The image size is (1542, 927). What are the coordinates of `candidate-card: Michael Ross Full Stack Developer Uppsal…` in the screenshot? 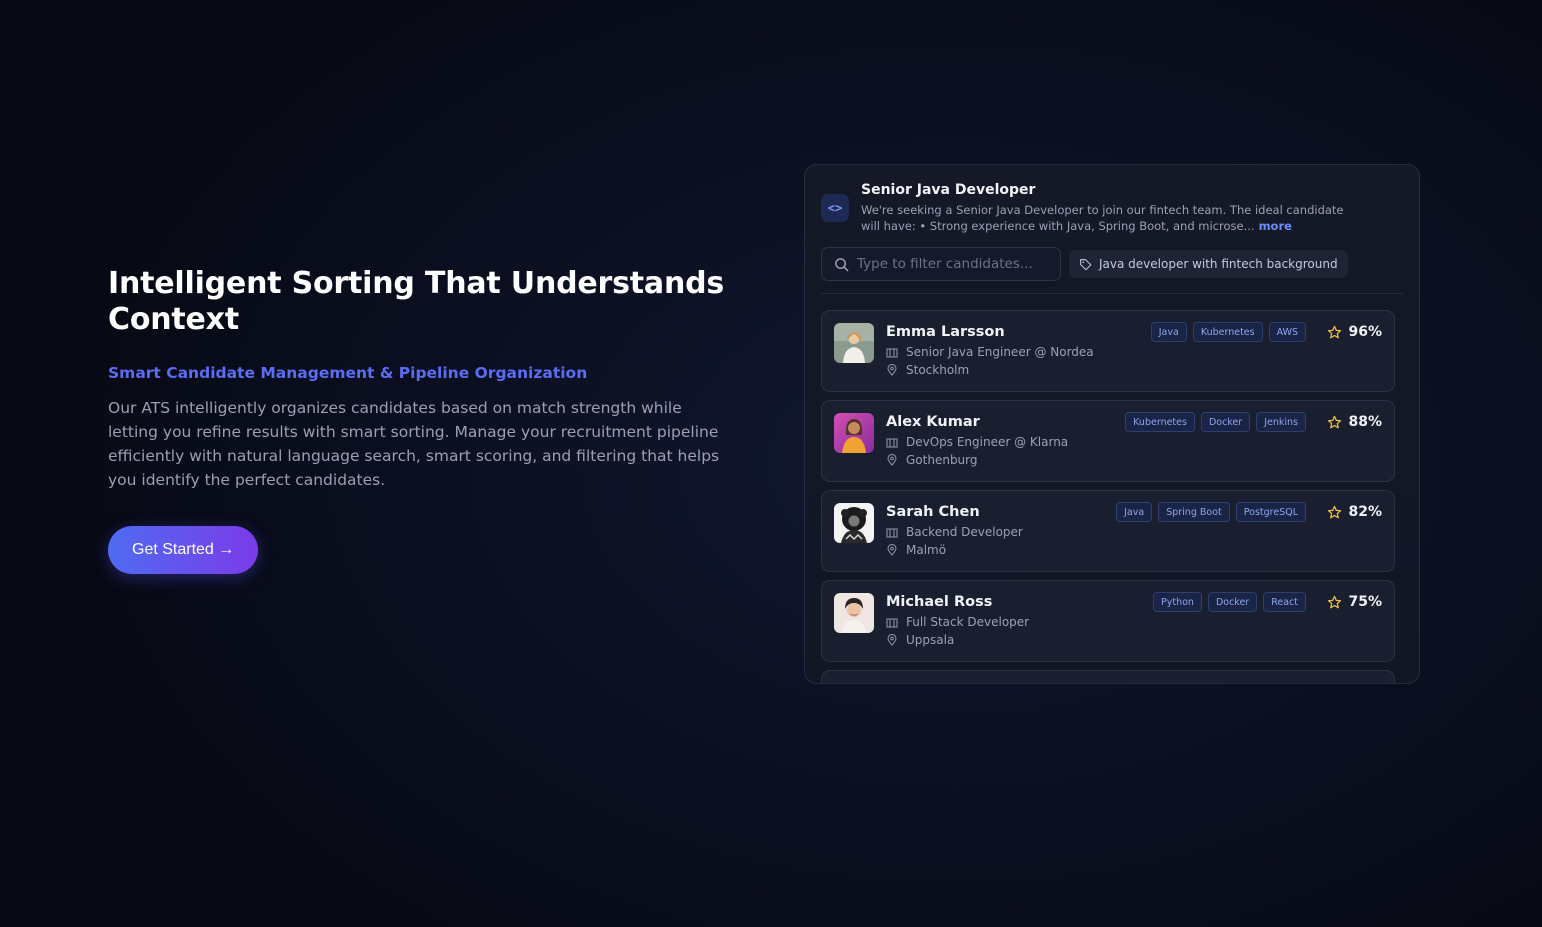 It's located at (1108, 621).